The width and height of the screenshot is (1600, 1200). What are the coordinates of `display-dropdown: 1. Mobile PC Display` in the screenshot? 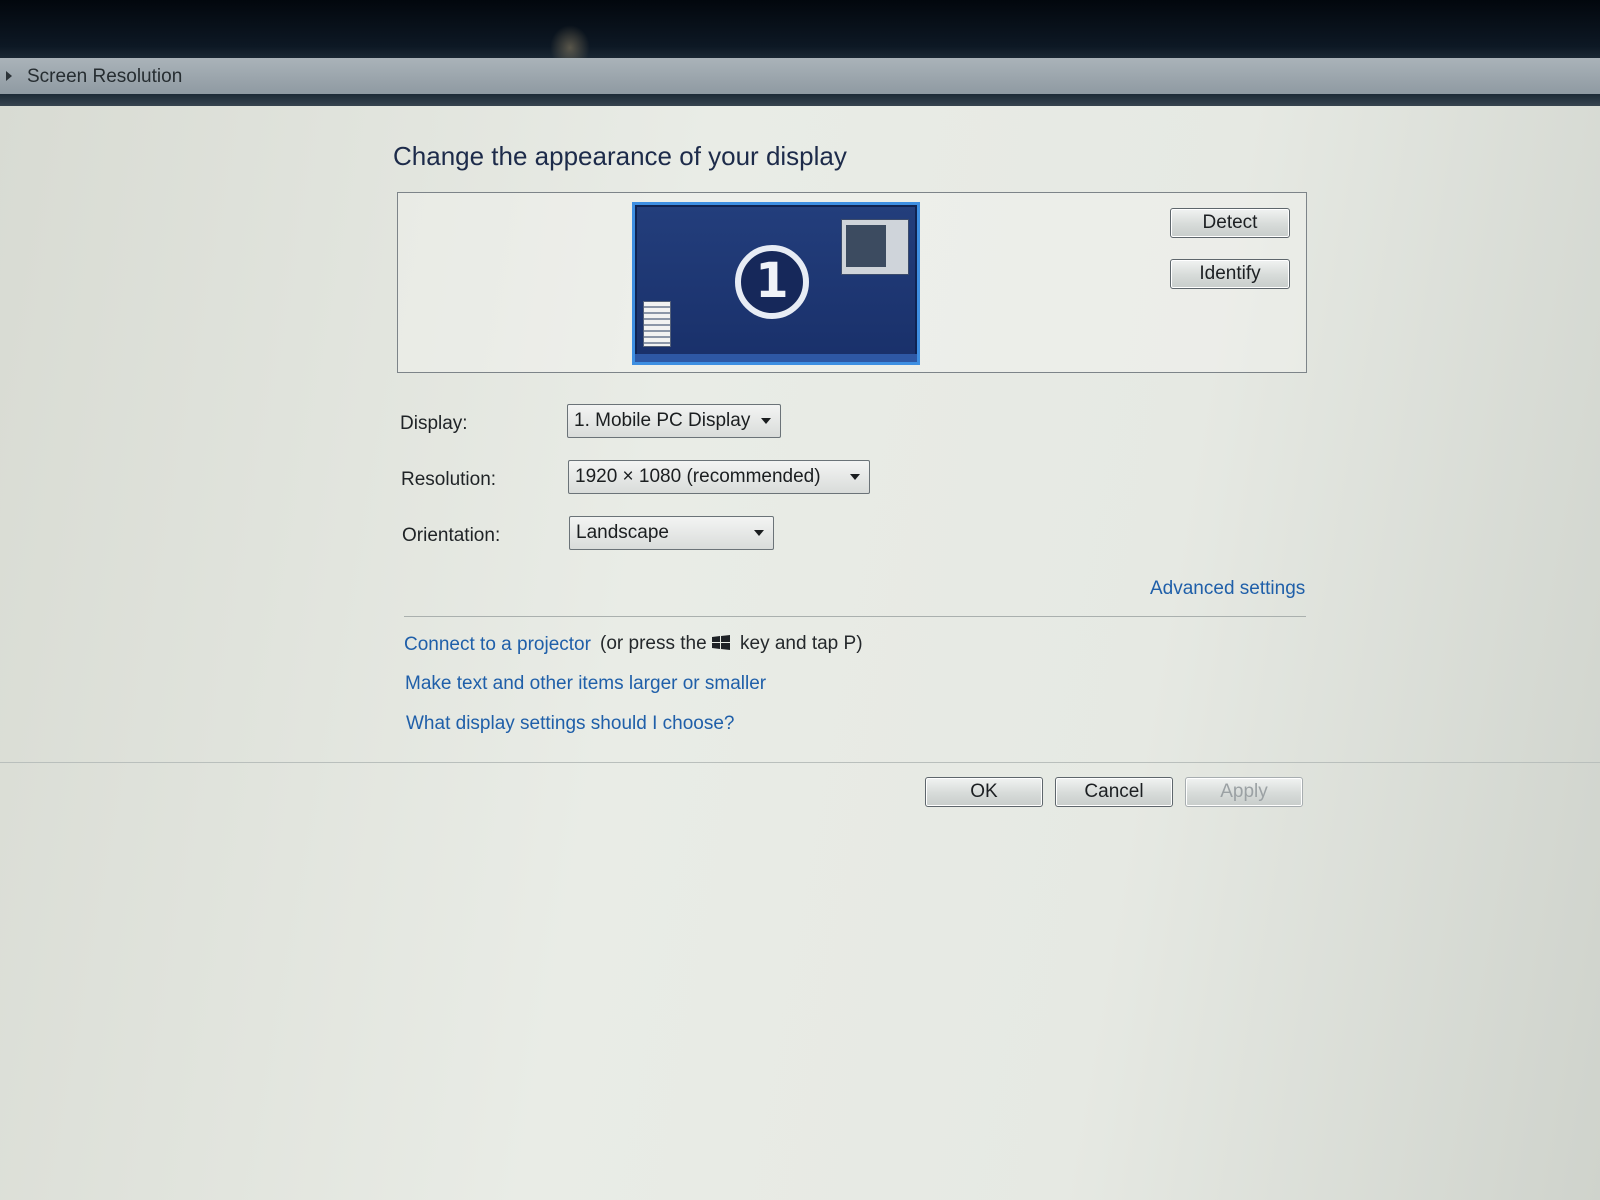 It's located at (674, 421).